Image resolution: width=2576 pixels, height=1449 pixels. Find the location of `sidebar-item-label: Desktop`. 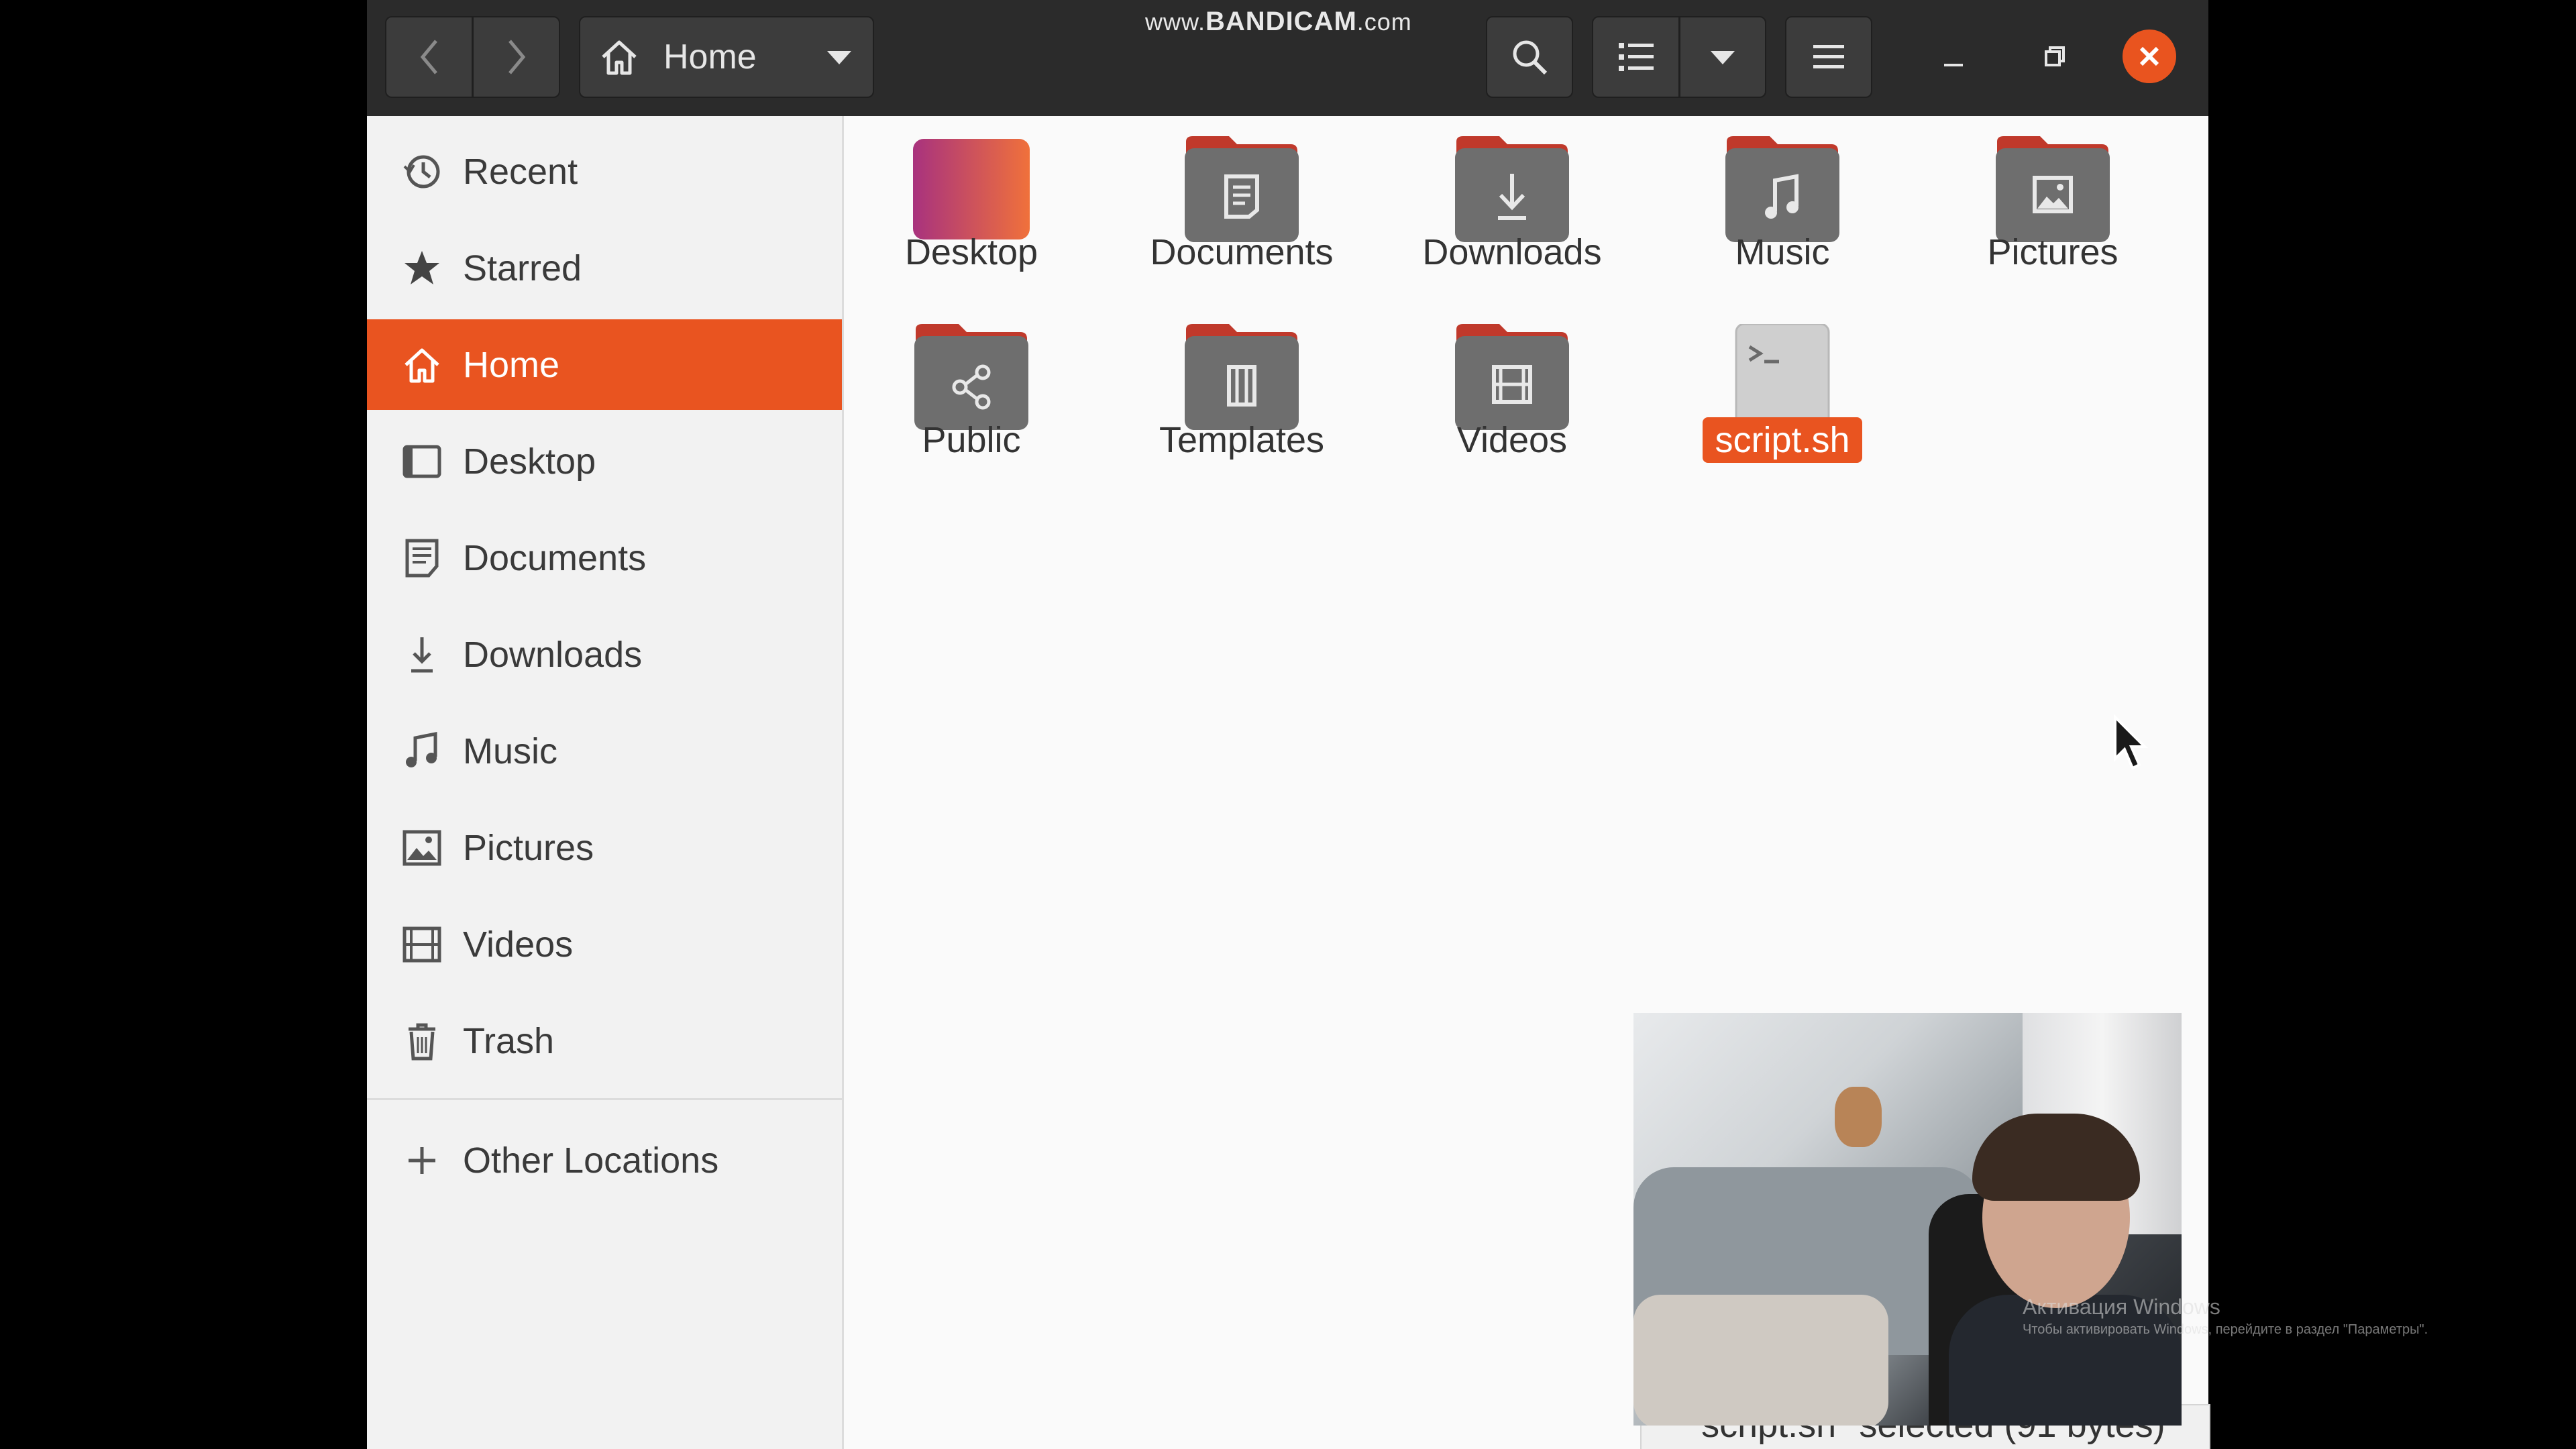

sidebar-item-label: Desktop is located at coordinates (529, 461).